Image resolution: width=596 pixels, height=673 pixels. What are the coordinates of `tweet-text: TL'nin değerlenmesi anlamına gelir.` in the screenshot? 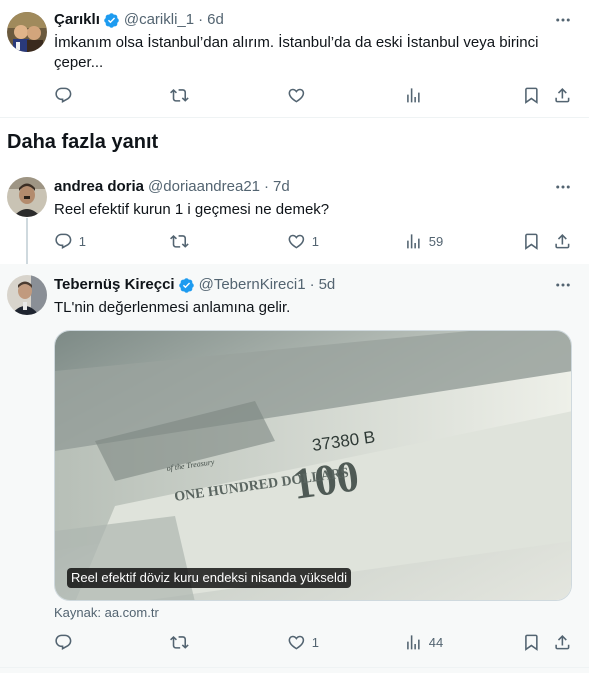 It's located at (172, 307).